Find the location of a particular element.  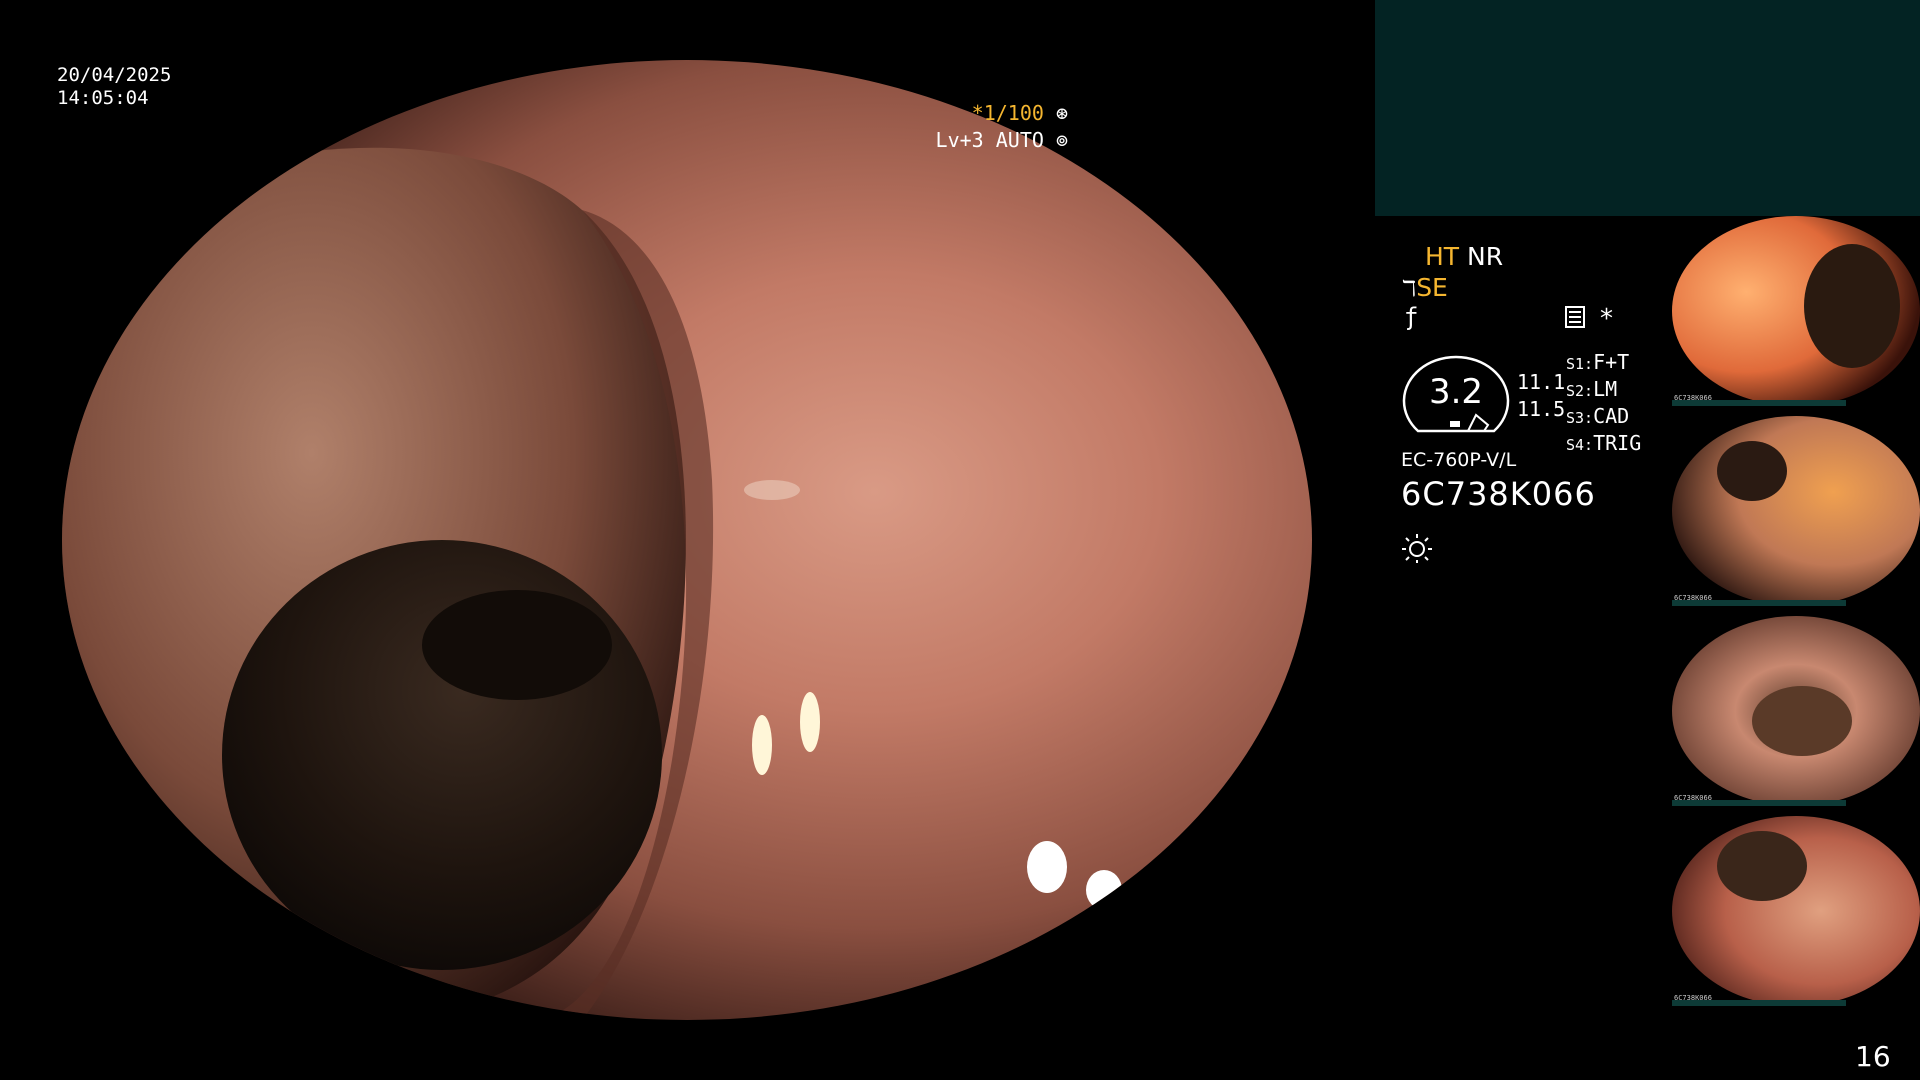

zoom-indicator: *1/100 ⊛ is located at coordinates (1020, 113).